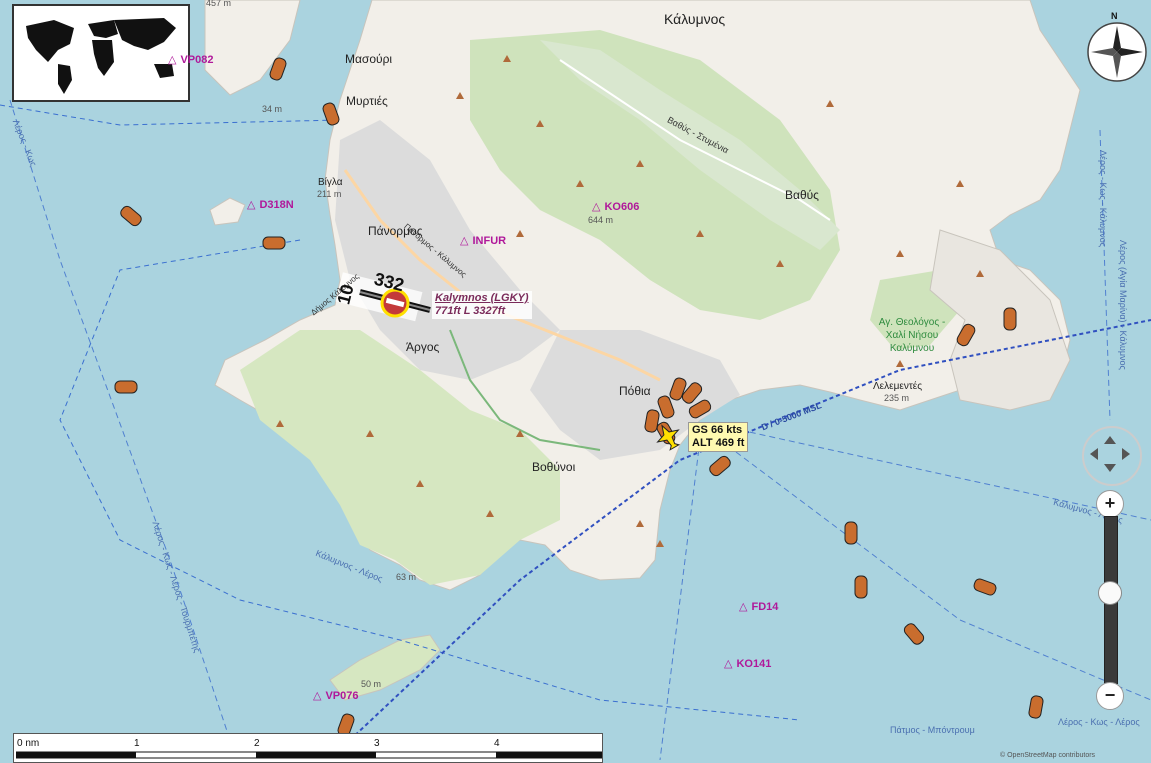  What do you see at coordinates (932, 730) in the screenshot?
I see `sea-route-label: Πάτμος - Μπόντρουμ` at bounding box center [932, 730].